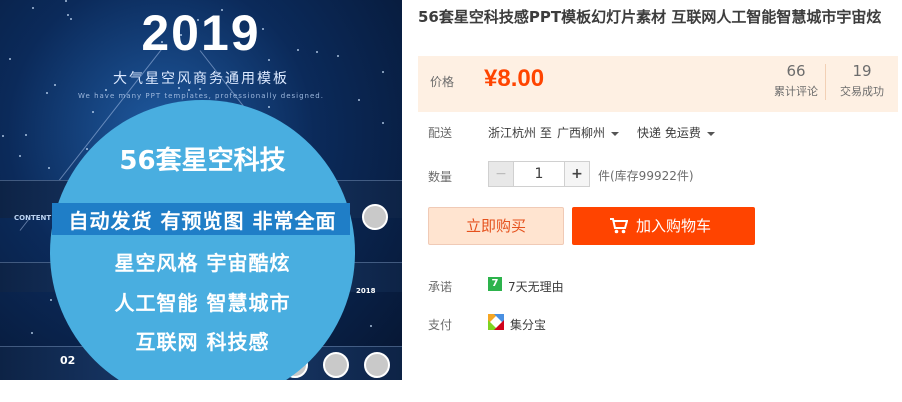 The image size is (902, 402). What do you see at coordinates (68, 360) in the screenshot?
I see `image-side-bottom: 02` at bounding box center [68, 360].